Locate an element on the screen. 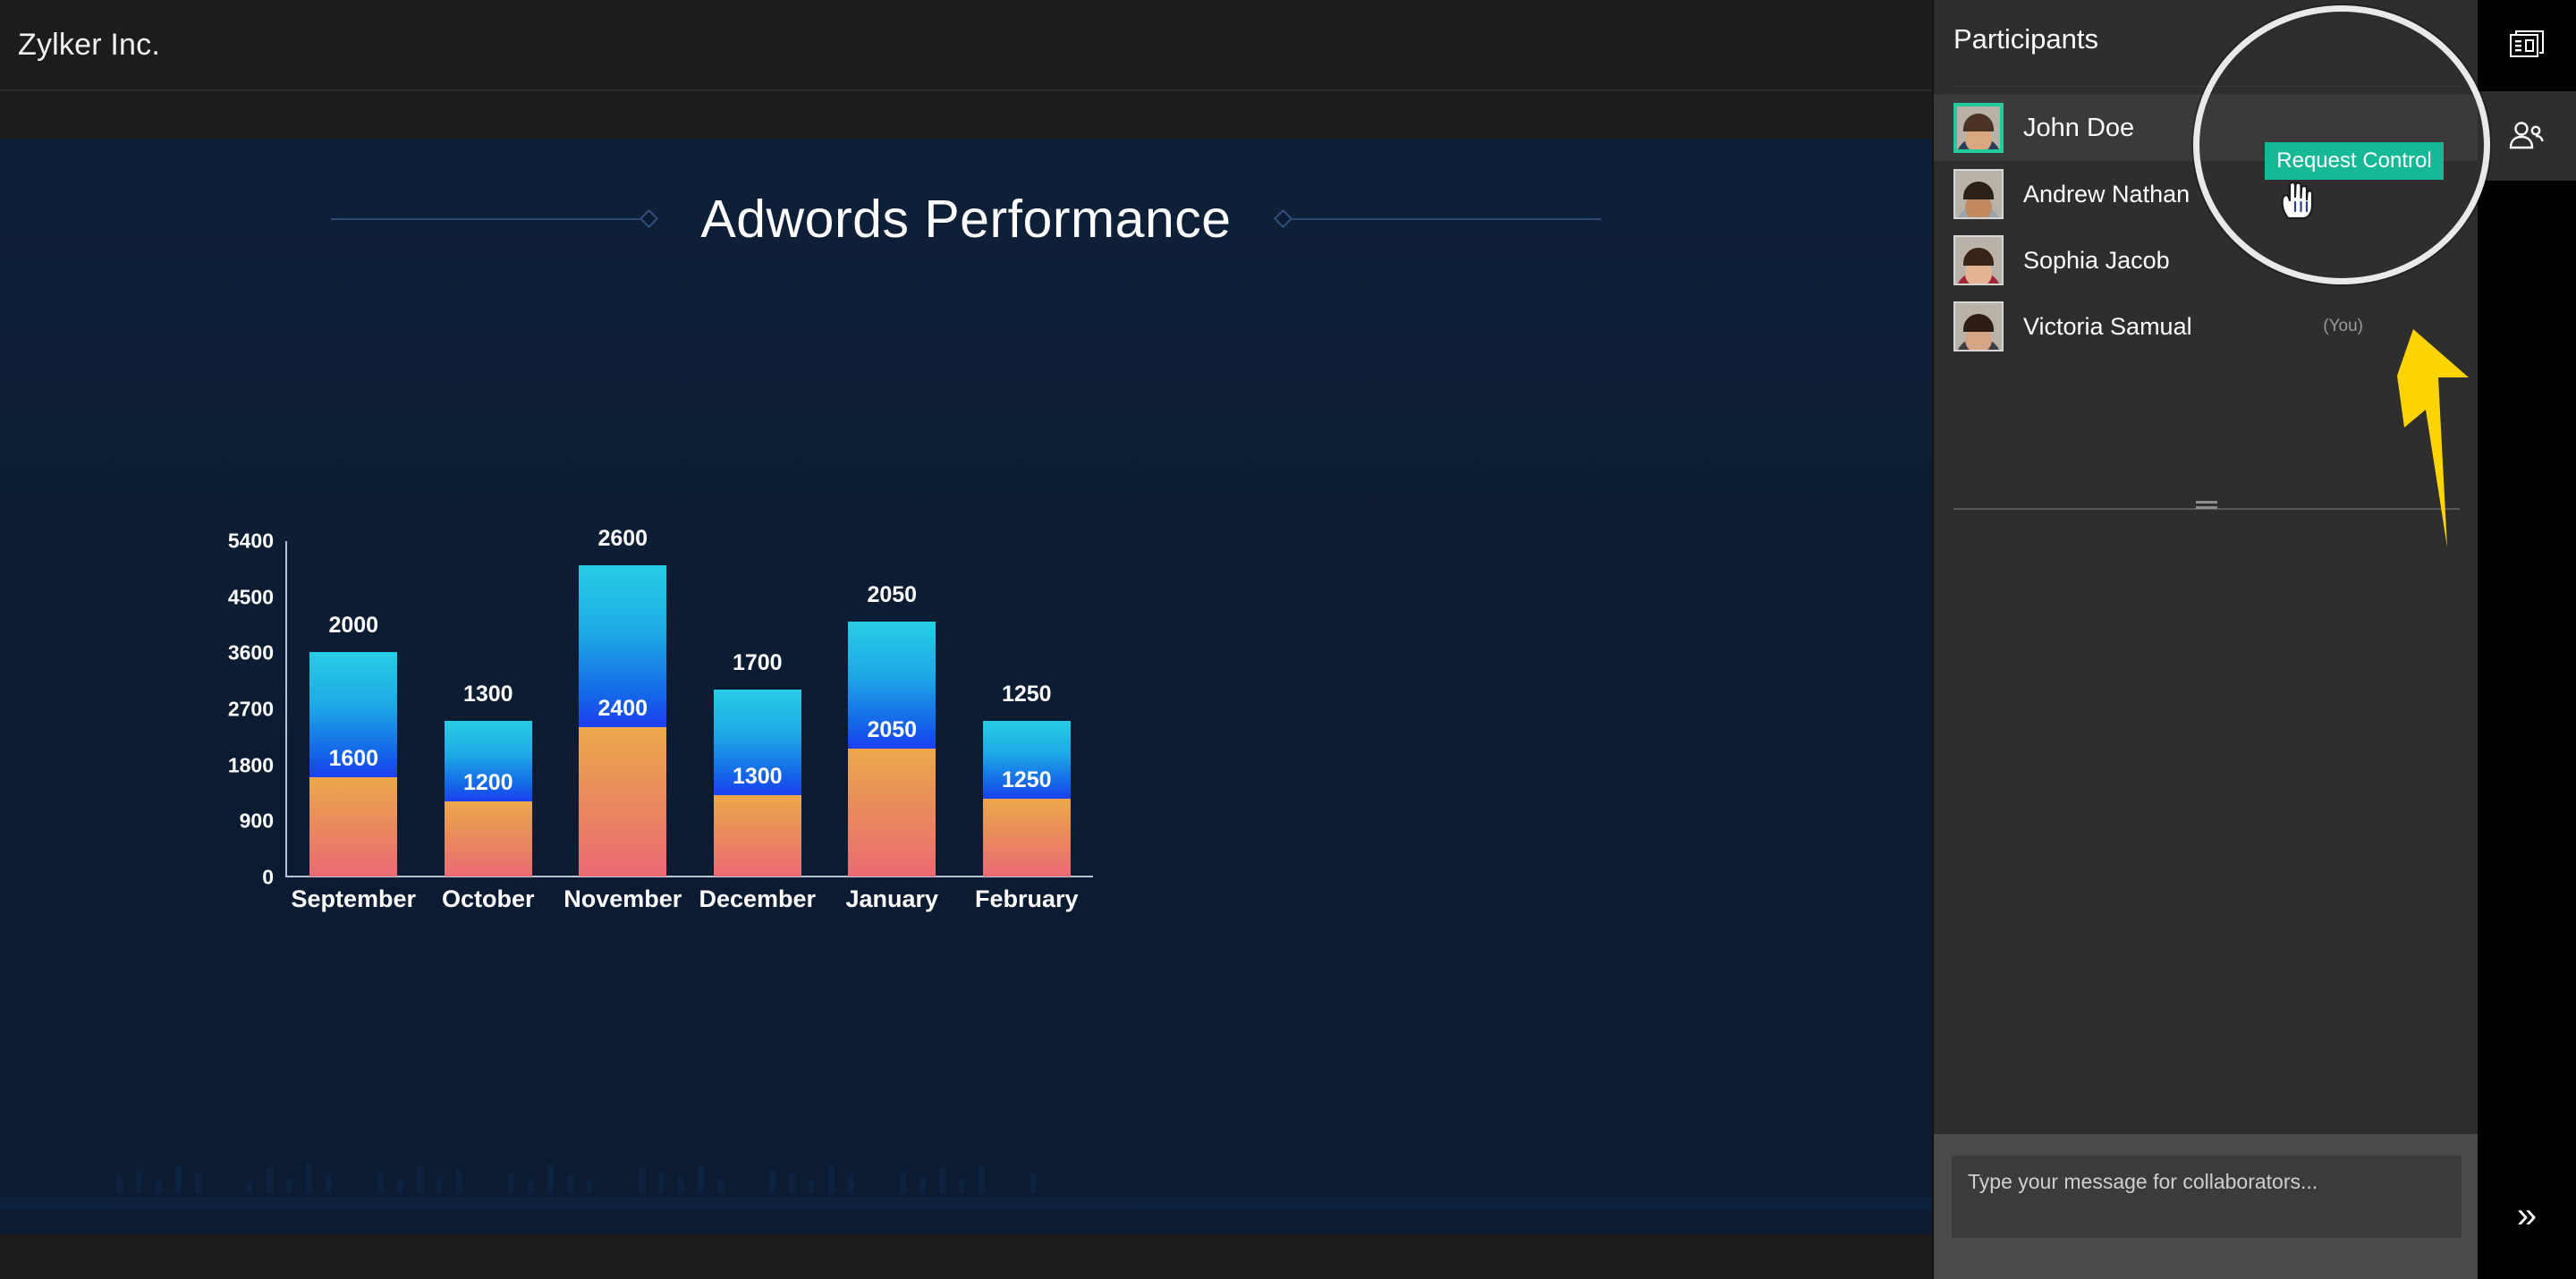 Image resolution: width=2576 pixels, height=1279 pixels. chat-input is located at coordinates (2207, 1197).